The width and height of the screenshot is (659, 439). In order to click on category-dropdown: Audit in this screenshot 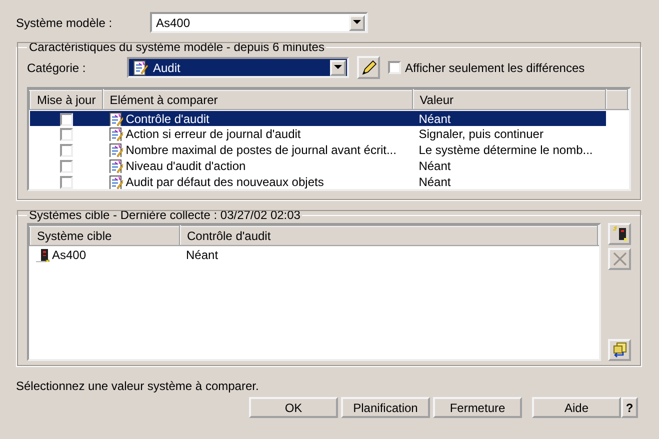, I will do `click(238, 67)`.